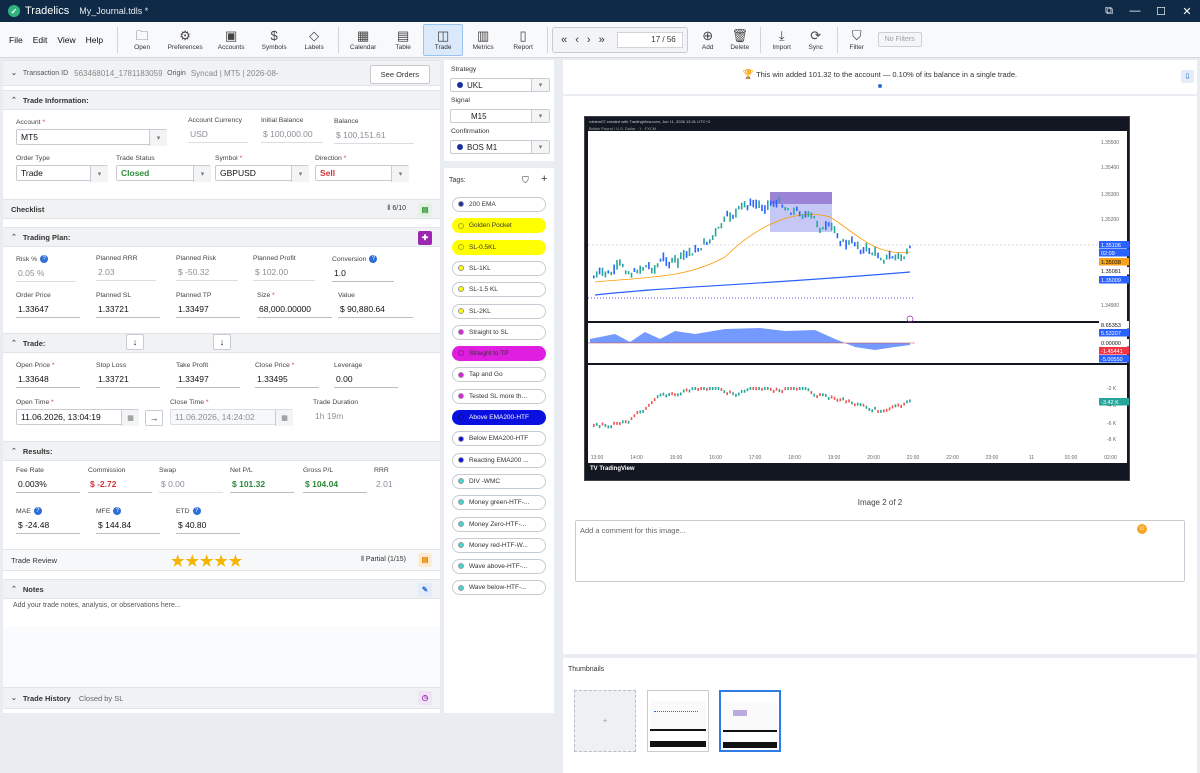  What do you see at coordinates (40, 40) in the screenshot?
I see `menu-edit: Edit` at bounding box center [40, 40].